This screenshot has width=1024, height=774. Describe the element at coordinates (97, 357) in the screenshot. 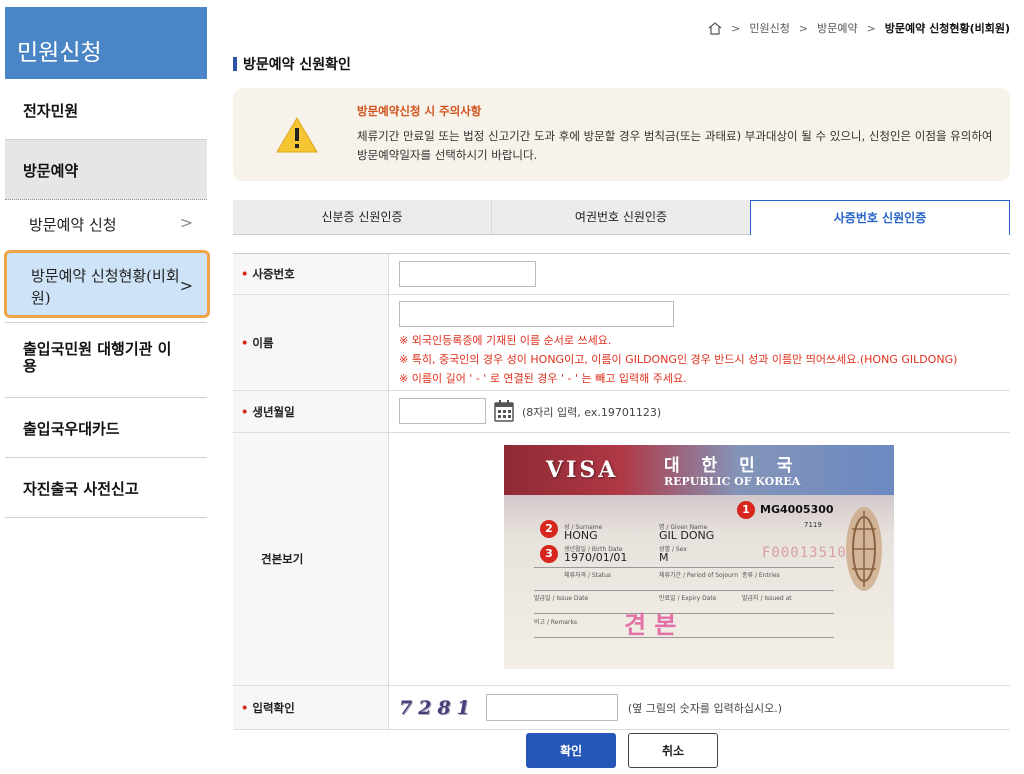

I see `sidebar-item-label: 출입국민원 대행기관 이용` at that location.